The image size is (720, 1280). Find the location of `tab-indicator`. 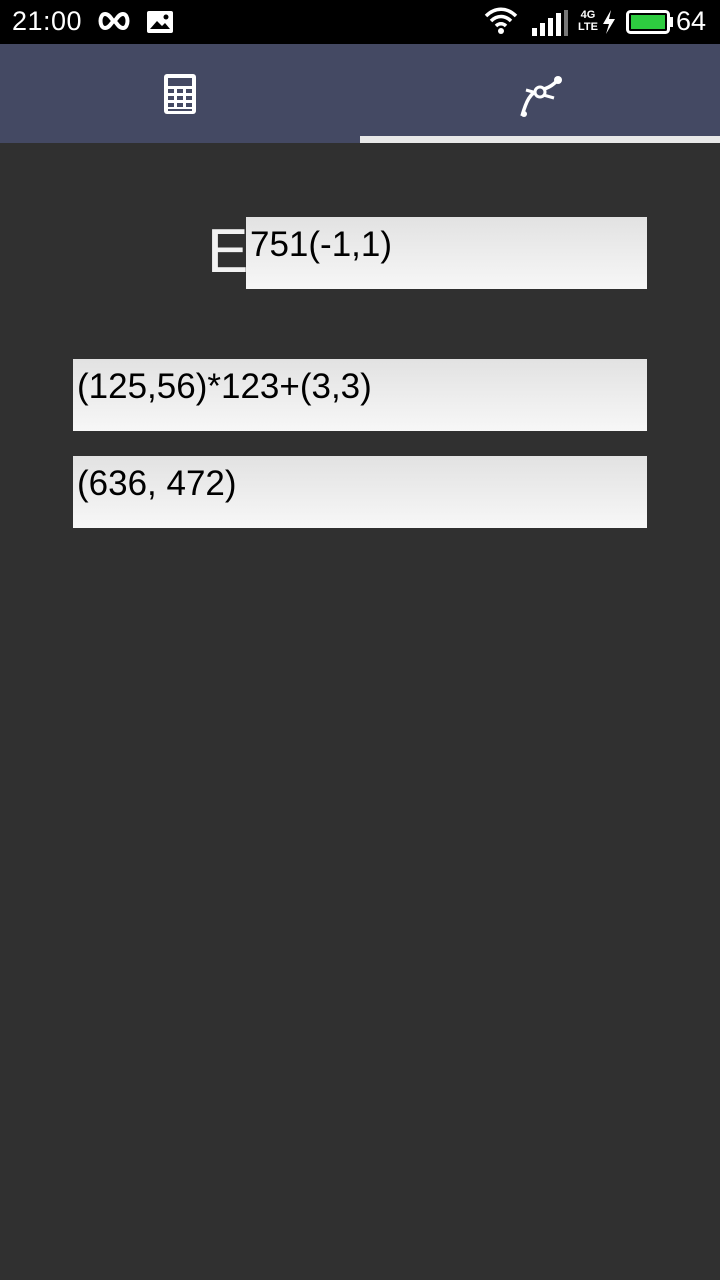

tab-indicator is located at coordinates (540, 139).